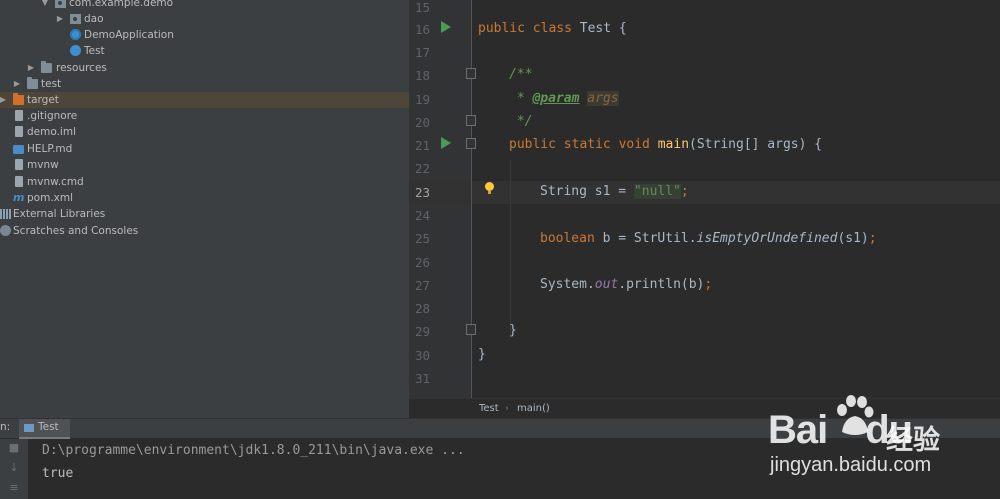 The image size is (1000, 499). I want to click on current-line-highlight, so click(704, 192).